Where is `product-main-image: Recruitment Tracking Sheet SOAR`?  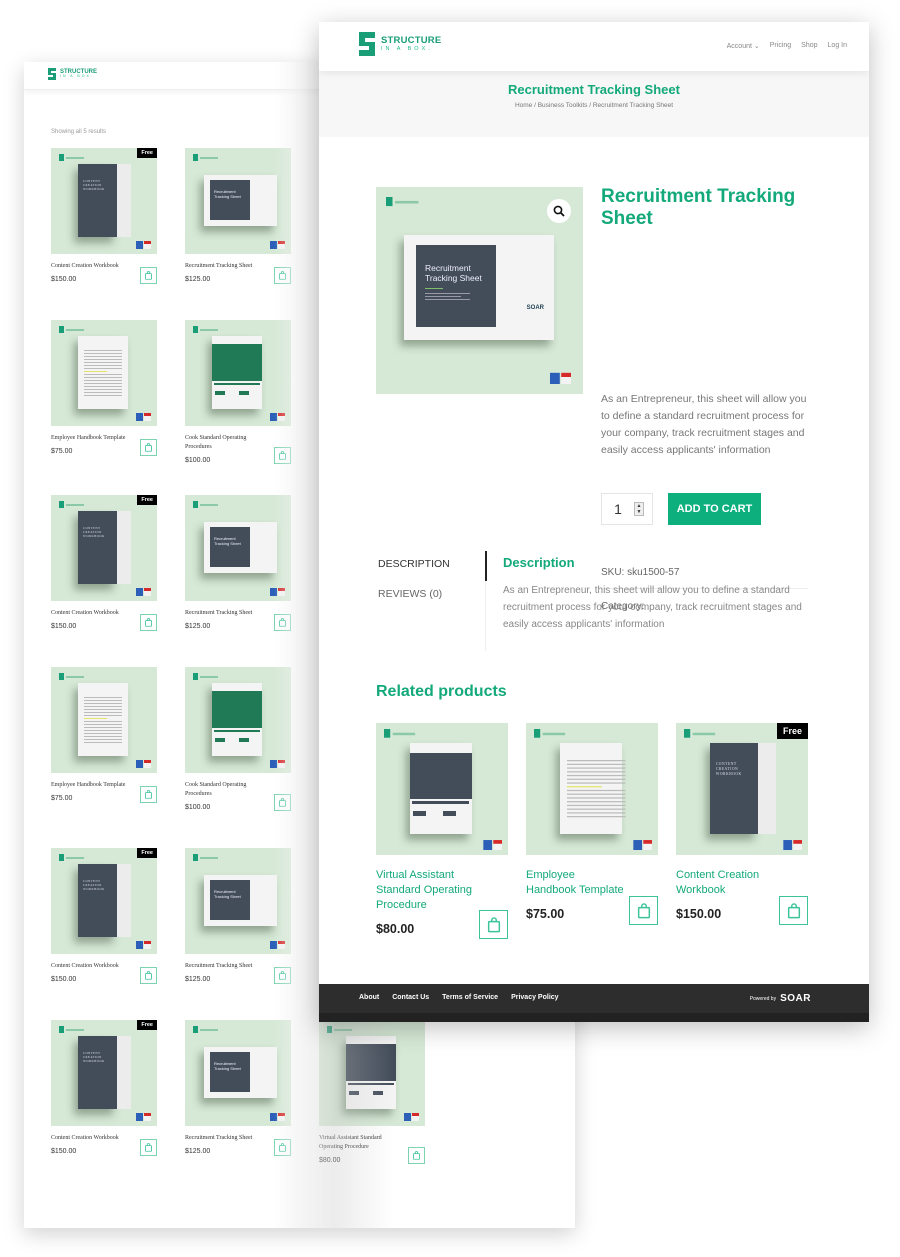
product-main-image: Recruitment Tracking Sheet SOAR is located at coordinates (479, 290).